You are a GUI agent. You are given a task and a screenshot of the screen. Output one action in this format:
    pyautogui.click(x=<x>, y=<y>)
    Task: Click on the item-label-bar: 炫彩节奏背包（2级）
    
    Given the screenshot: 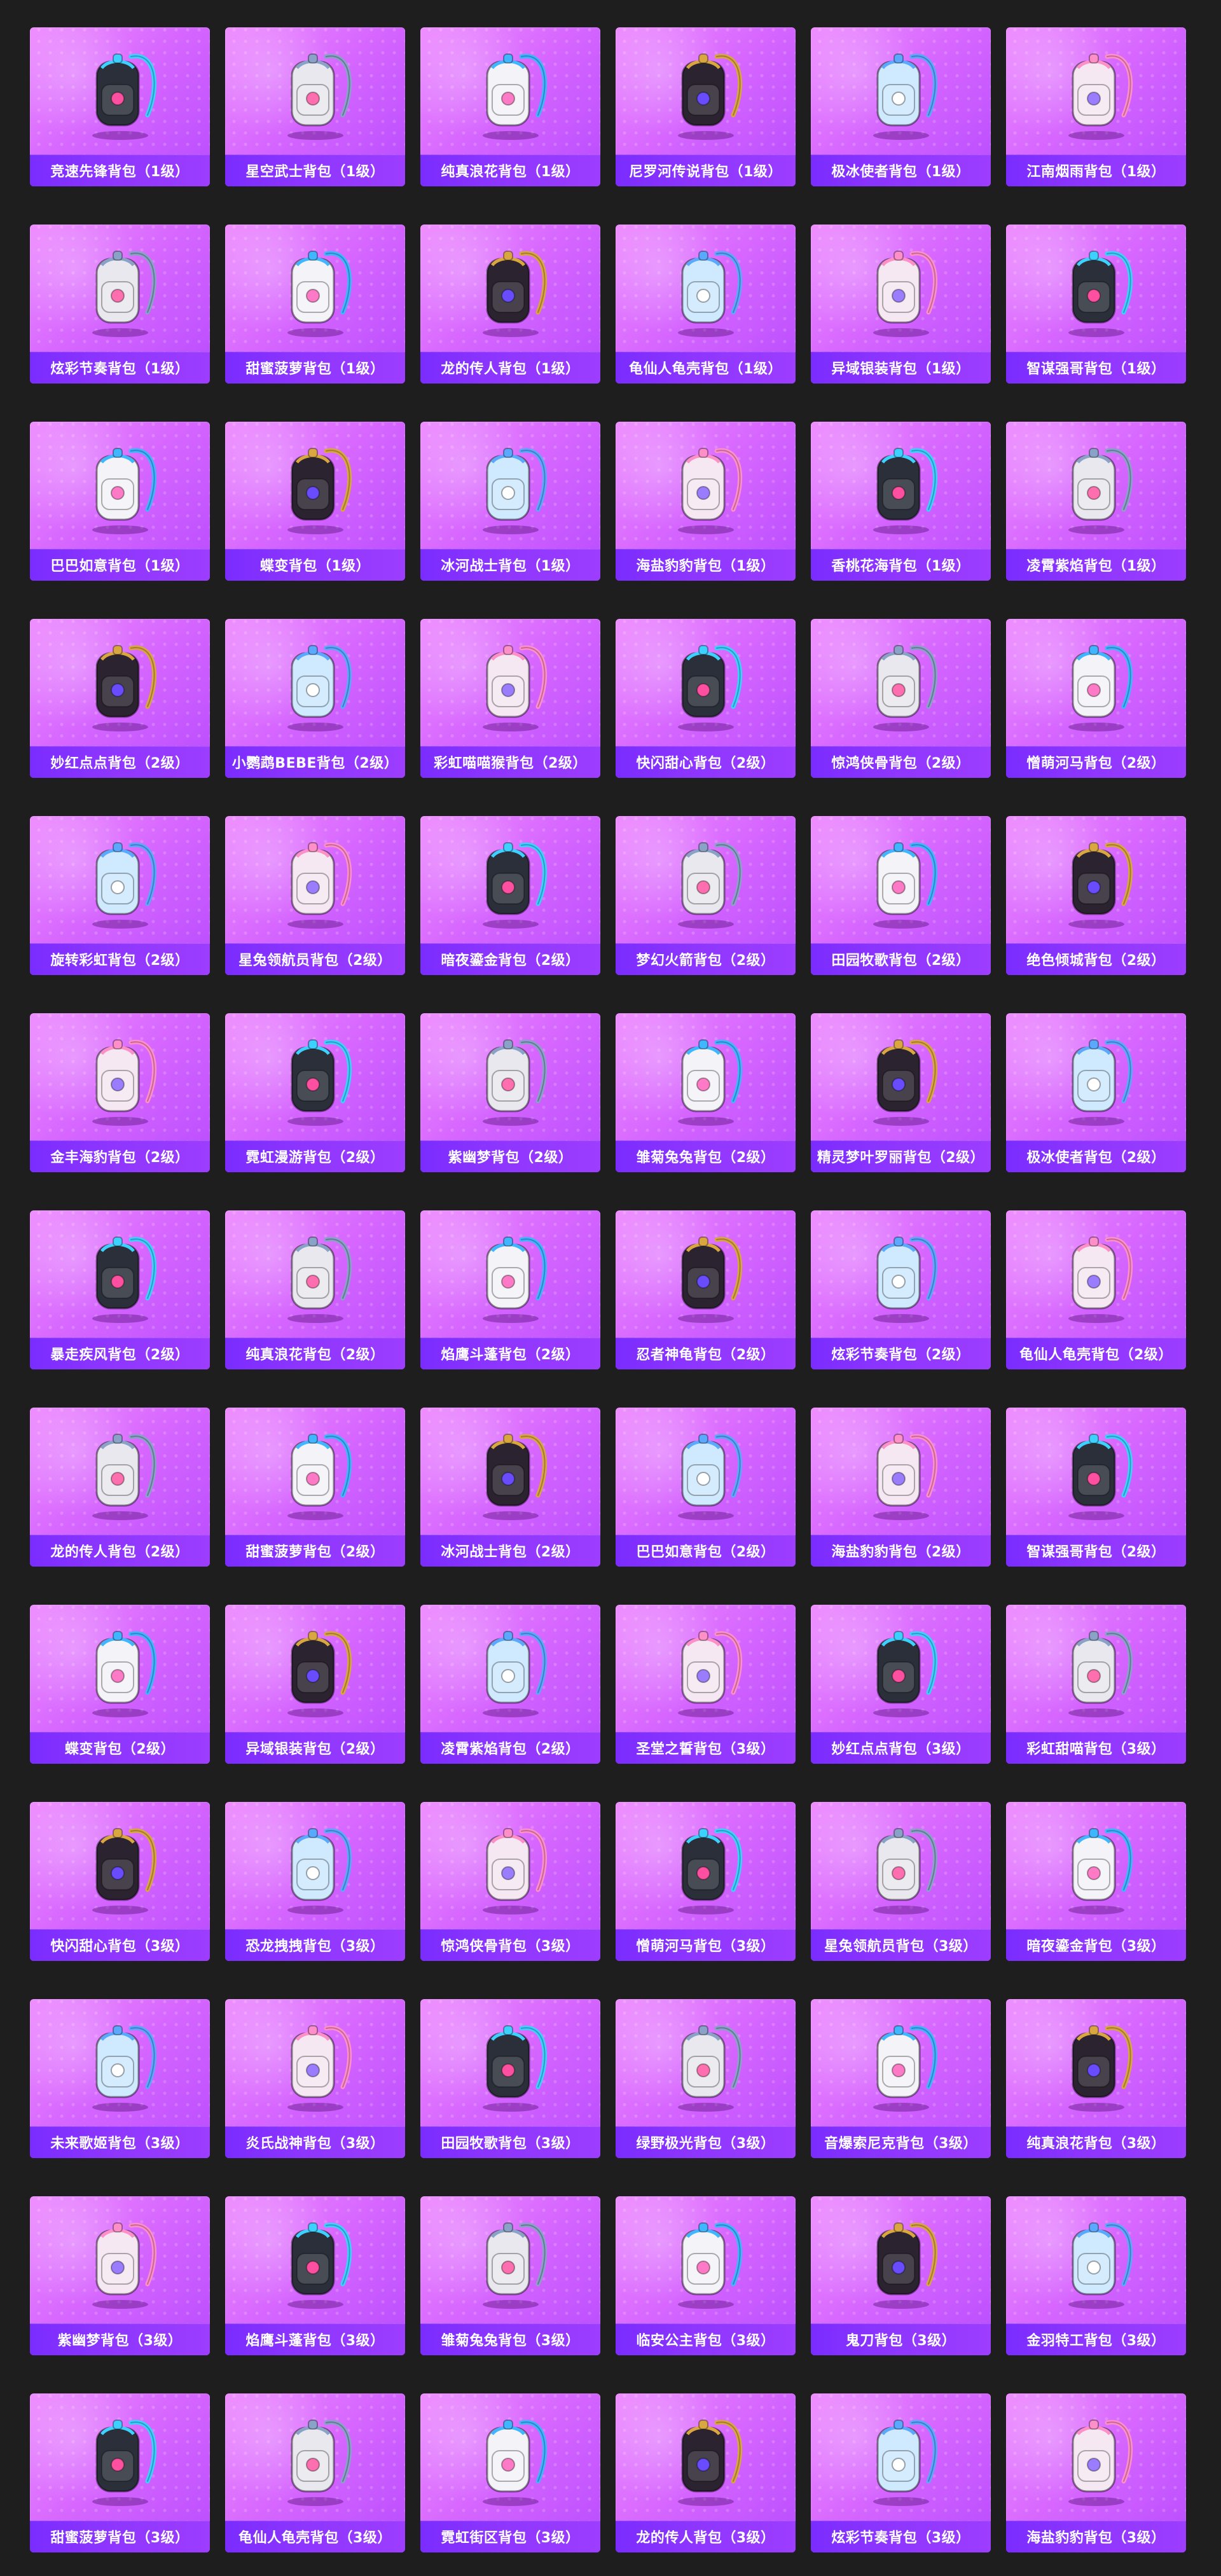 What is the action you would take?
    pyautogui.click(x=901, y=1353)
    